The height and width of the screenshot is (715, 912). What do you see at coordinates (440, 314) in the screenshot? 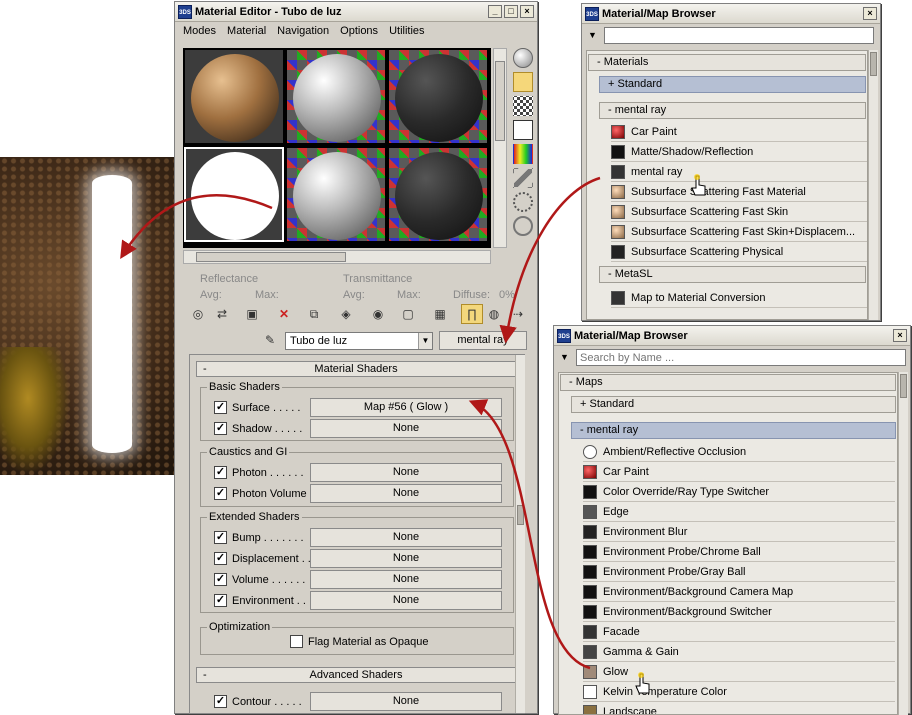
I see `show-map-icon: ▦` at bounding box center [440, 314].